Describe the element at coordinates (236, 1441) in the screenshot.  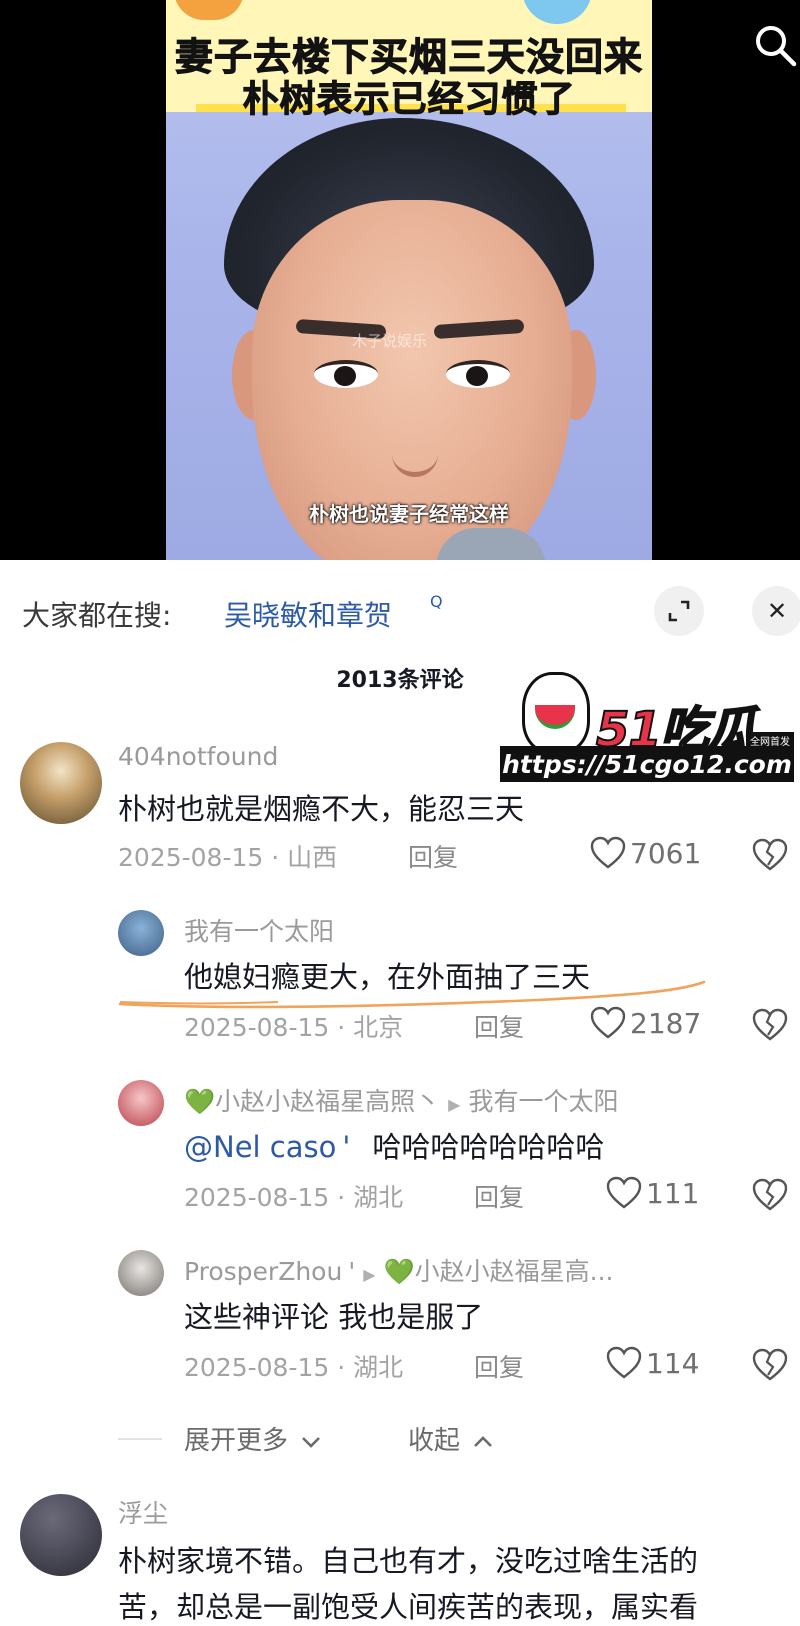
I see `expand-more-label: 展开更多` at that location.